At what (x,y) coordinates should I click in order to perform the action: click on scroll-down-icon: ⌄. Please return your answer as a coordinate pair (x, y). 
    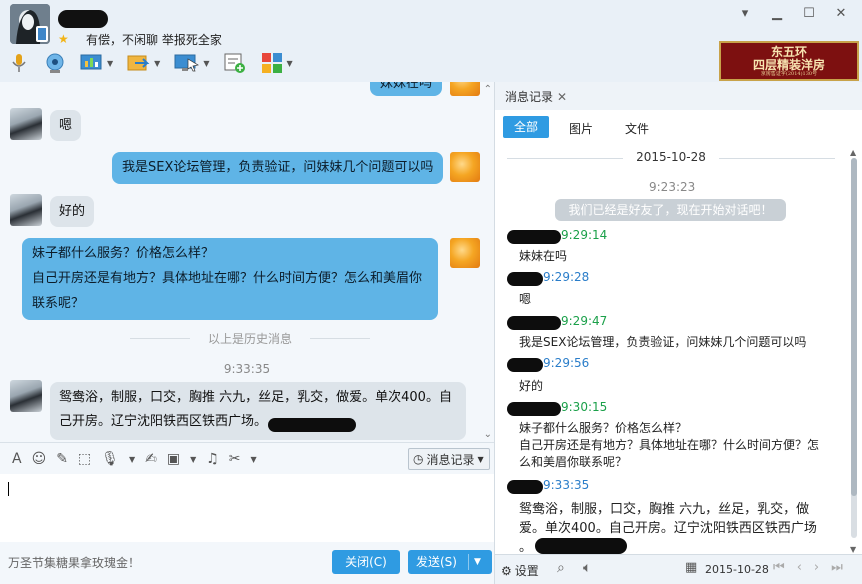
    Looking at the image, I should click on (488, 434).